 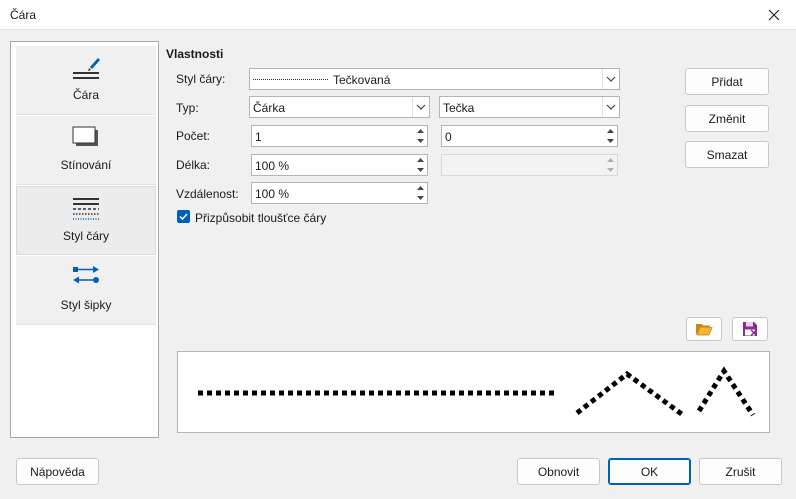 What do you see at coordinates (85, 236) in the screenshot?
I see `sidebar-item-label: Styl čáry` at bounding box center [85, 236].